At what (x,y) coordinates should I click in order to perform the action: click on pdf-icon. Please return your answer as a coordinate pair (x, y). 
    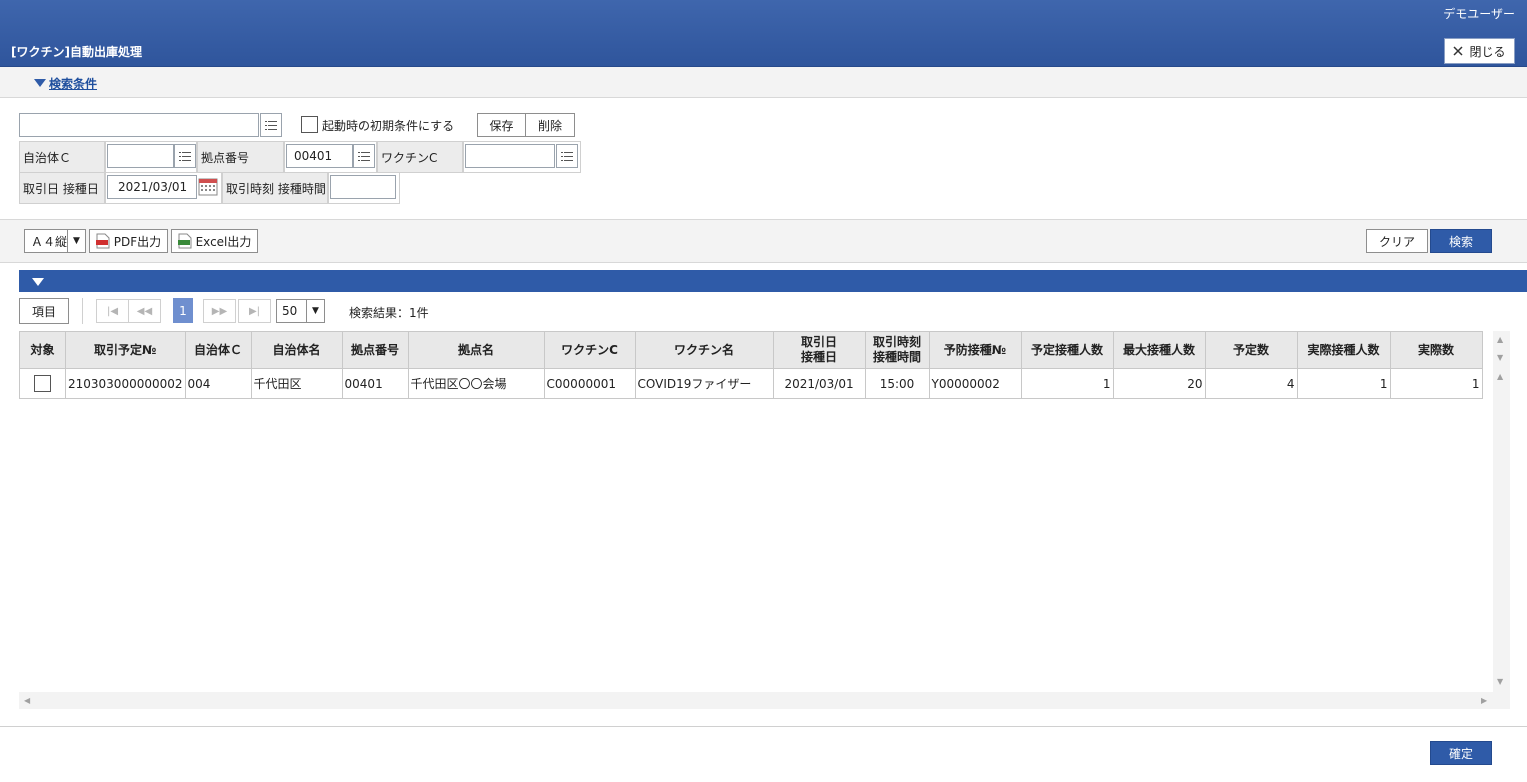
    Looking at the image, I should click on (102, 241).